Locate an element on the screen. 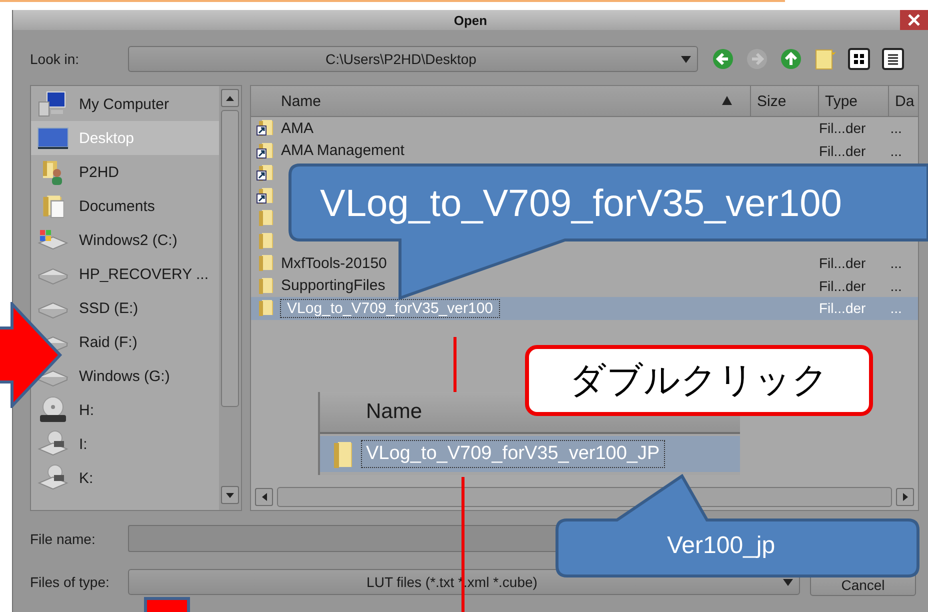  file-name: MxfTools-20150 is located at coordinates (334, 263).